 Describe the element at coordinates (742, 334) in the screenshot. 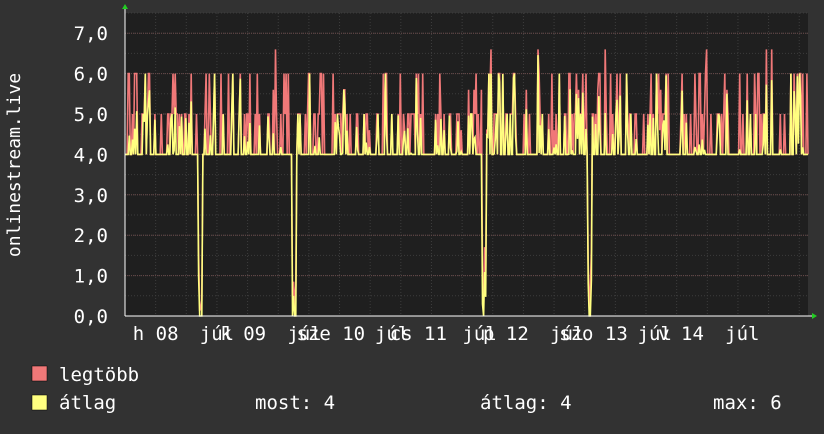

I see `x-tick-label: júl` at that location.